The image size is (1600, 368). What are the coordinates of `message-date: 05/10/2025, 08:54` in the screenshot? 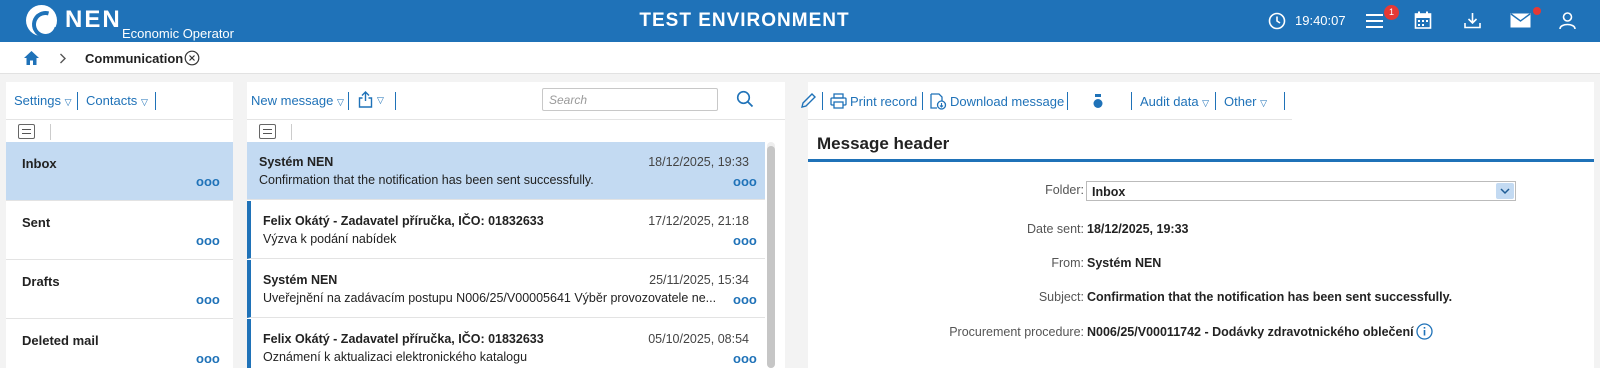 It's located at (698, 339).